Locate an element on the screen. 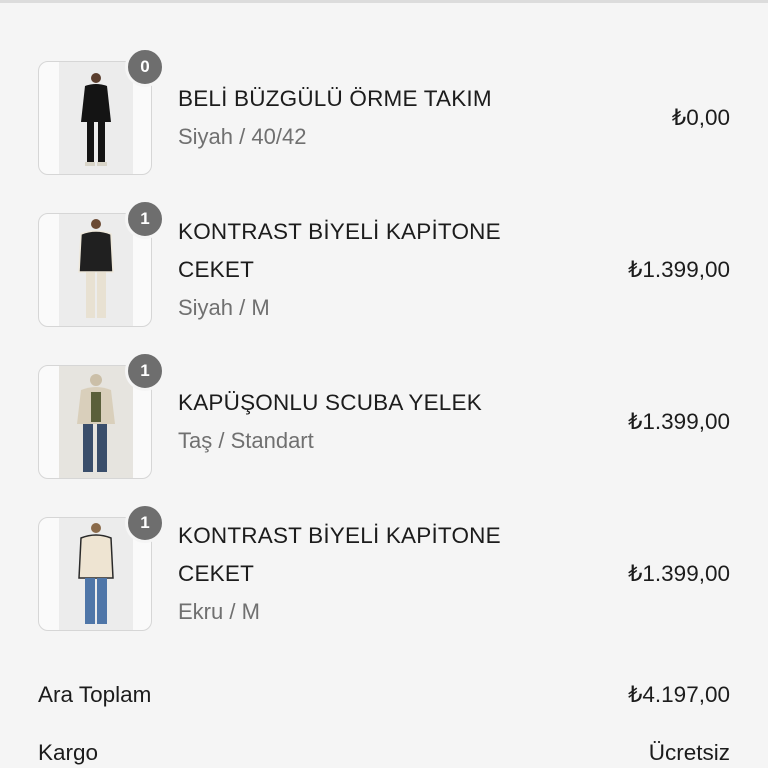 This screenshot has height=768, width=768. shipping-value: Ücretsiz is located at coordinates (689, 752).